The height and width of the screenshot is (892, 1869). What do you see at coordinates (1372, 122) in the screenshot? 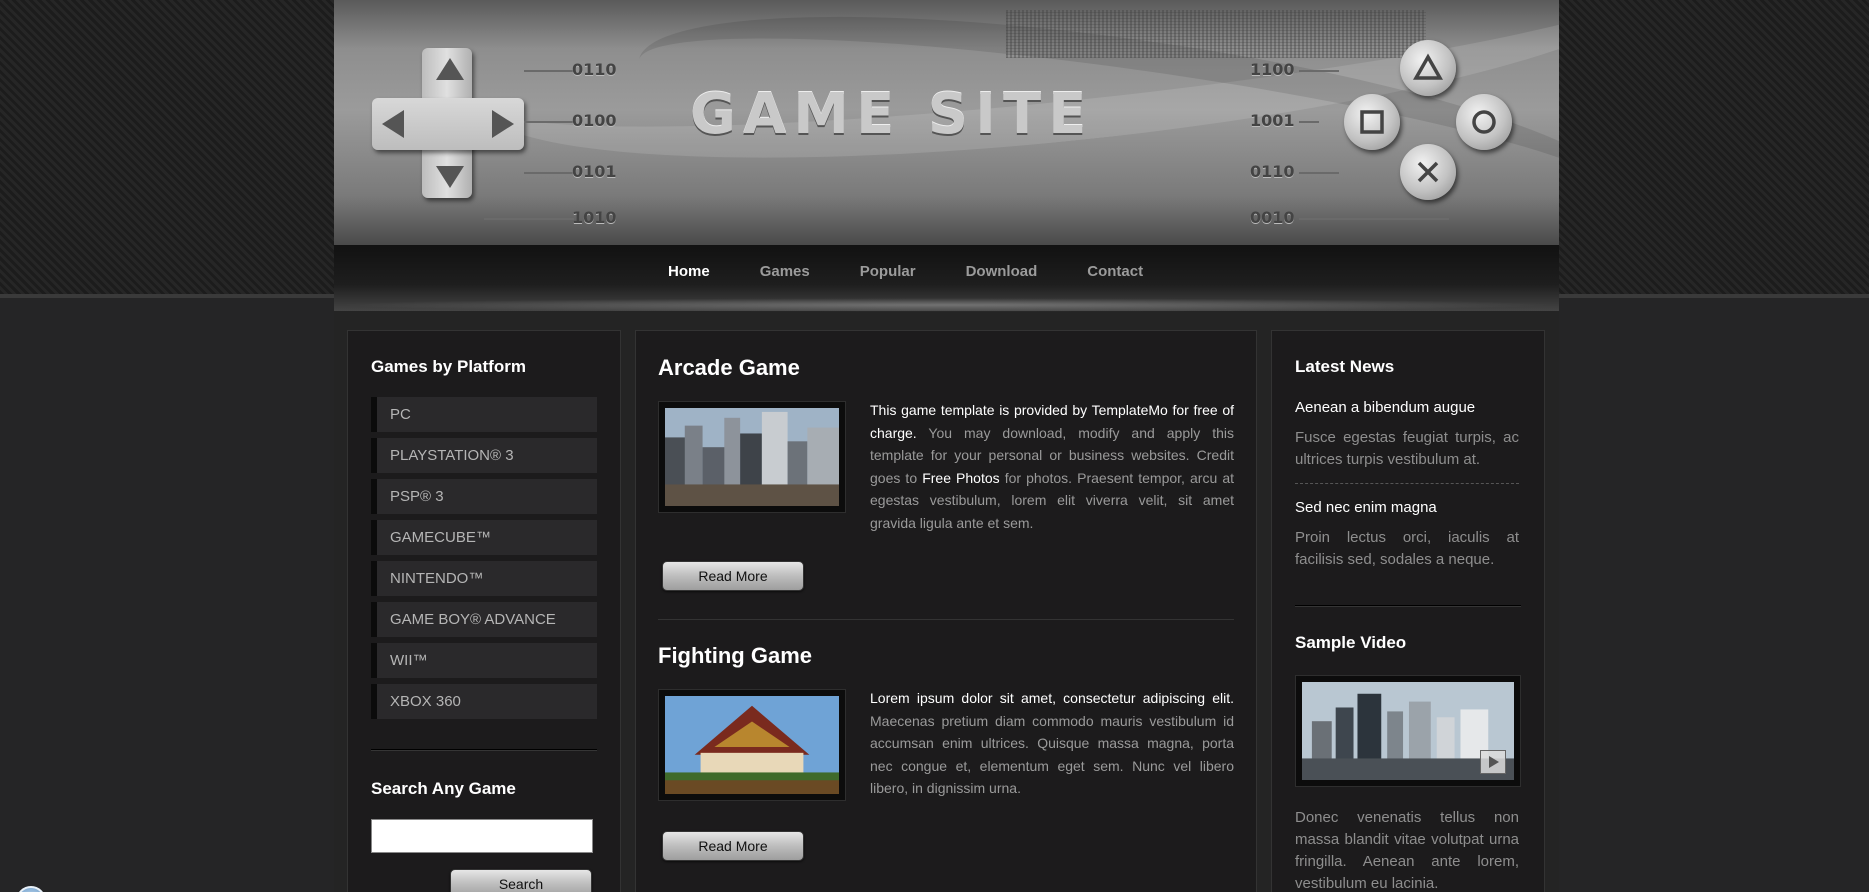
I see `square-button-icon` at bounding box center [1372, 122].